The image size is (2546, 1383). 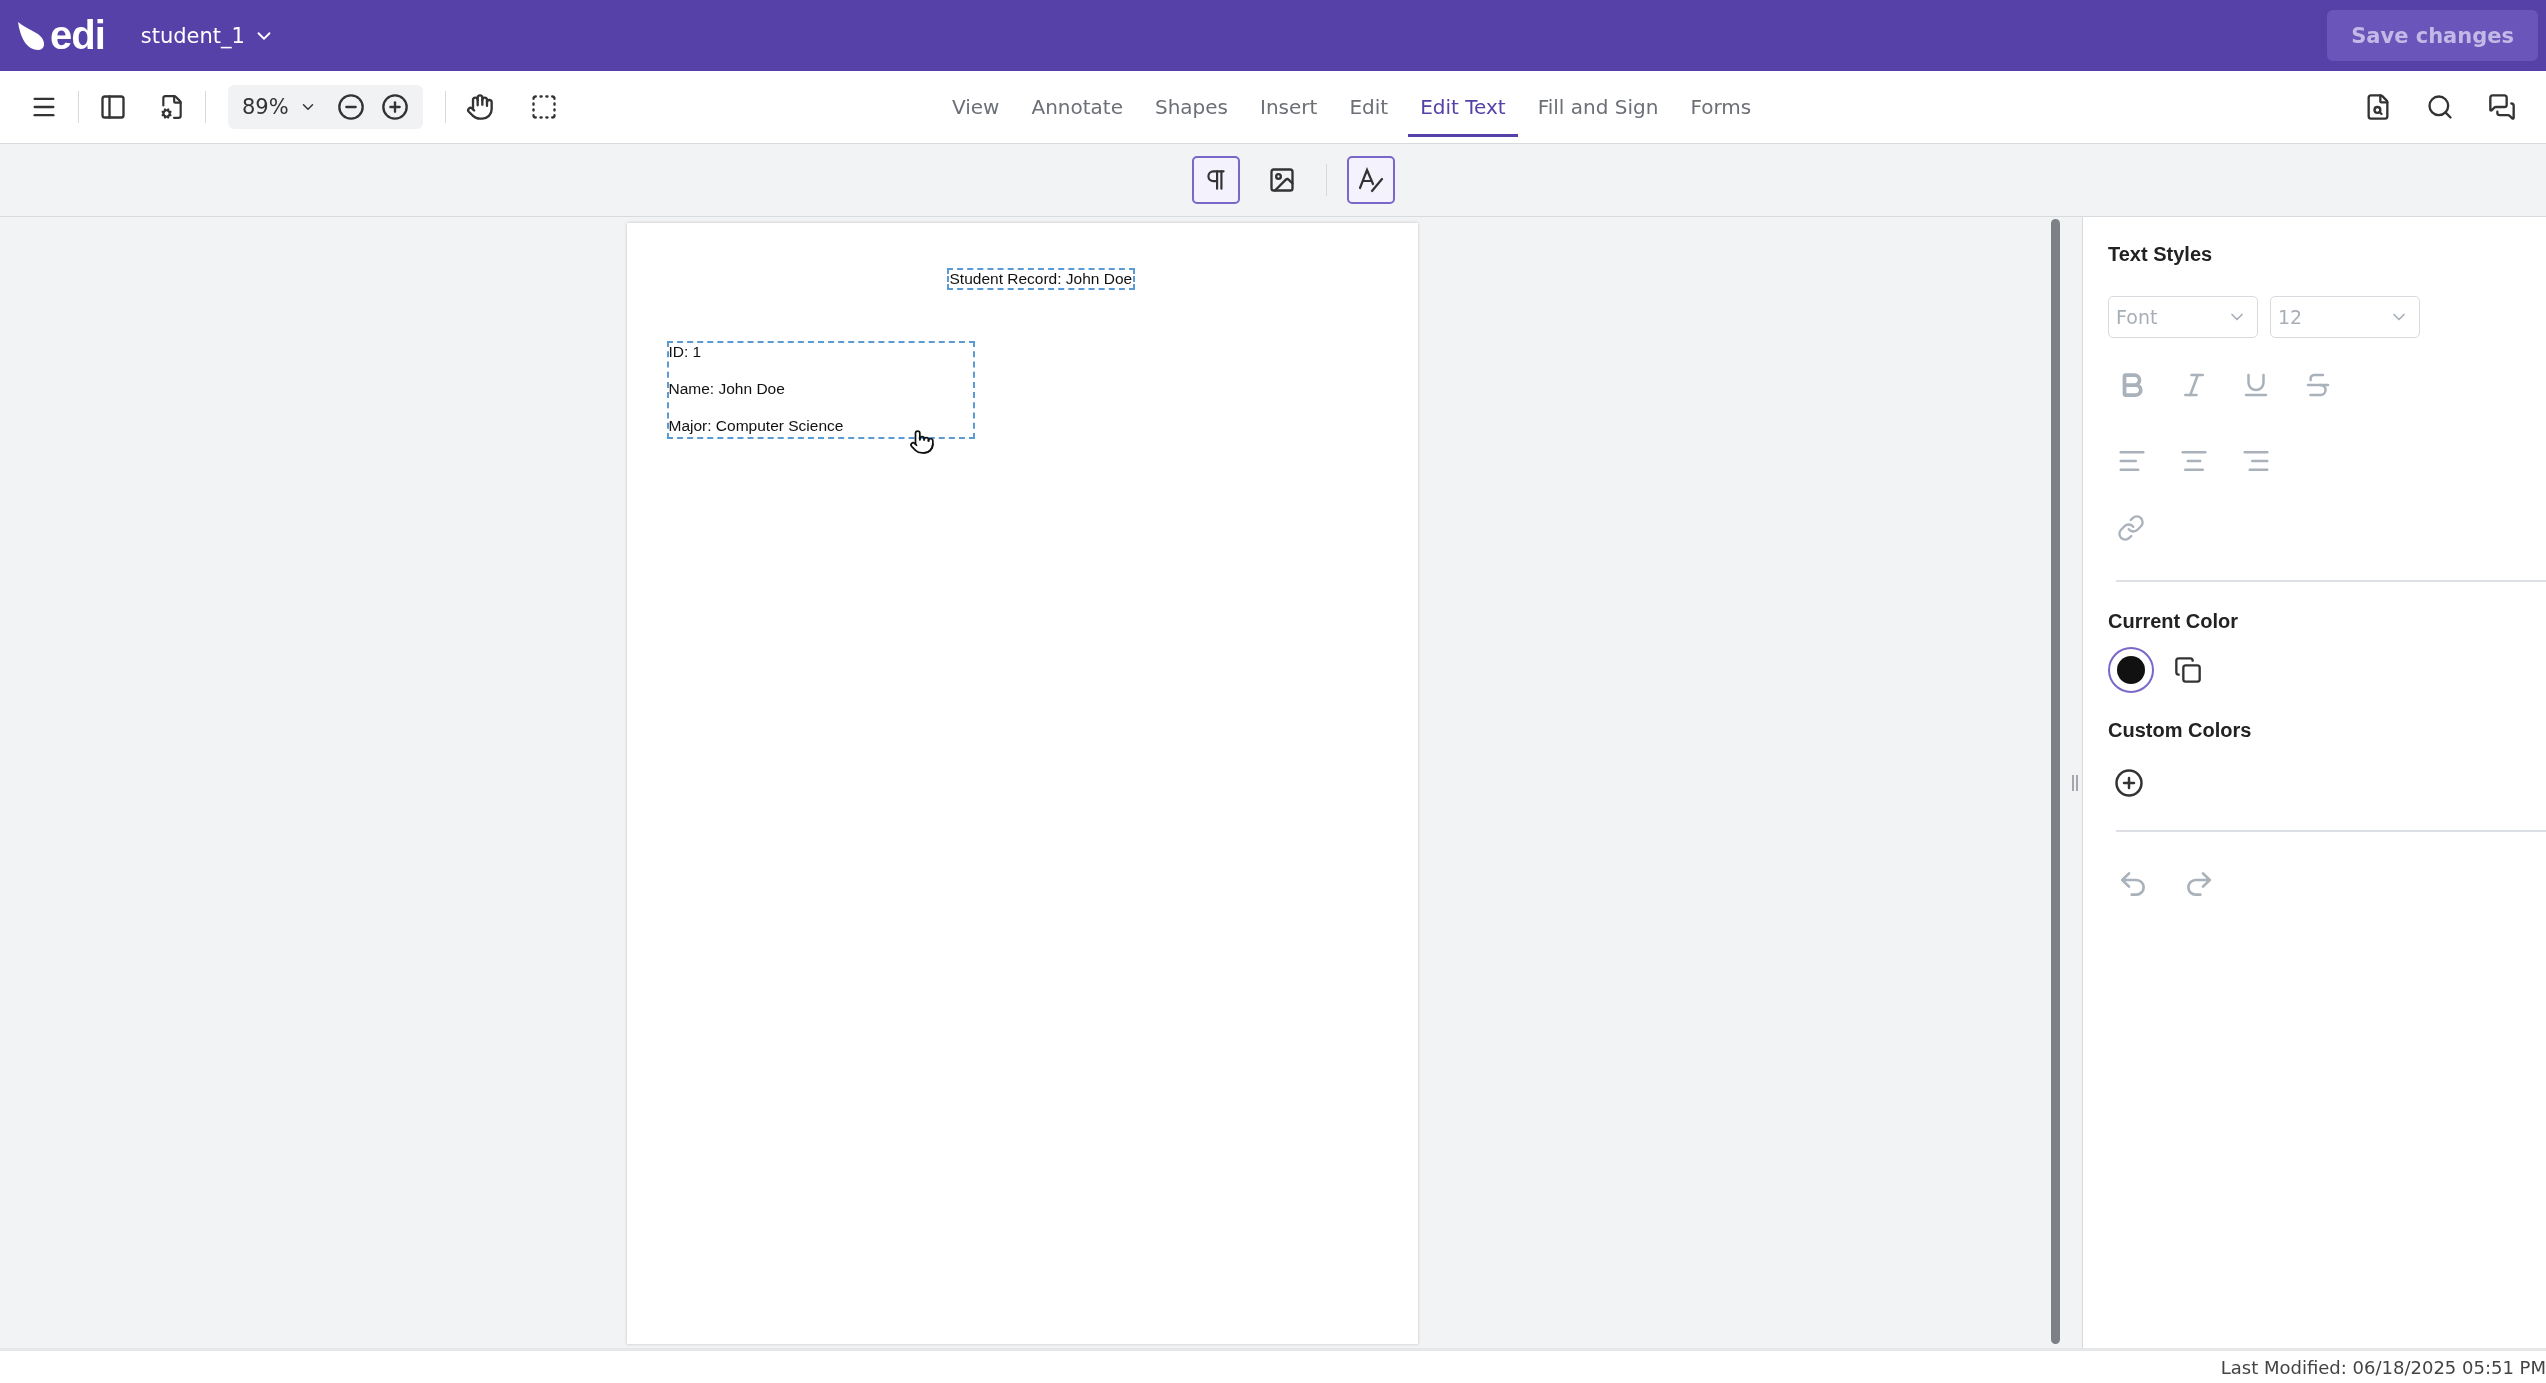 What do you see at coordinates (31, 35) in the screenshot?
I see `leaf-logo-icon` at bounding box center [31, 35].